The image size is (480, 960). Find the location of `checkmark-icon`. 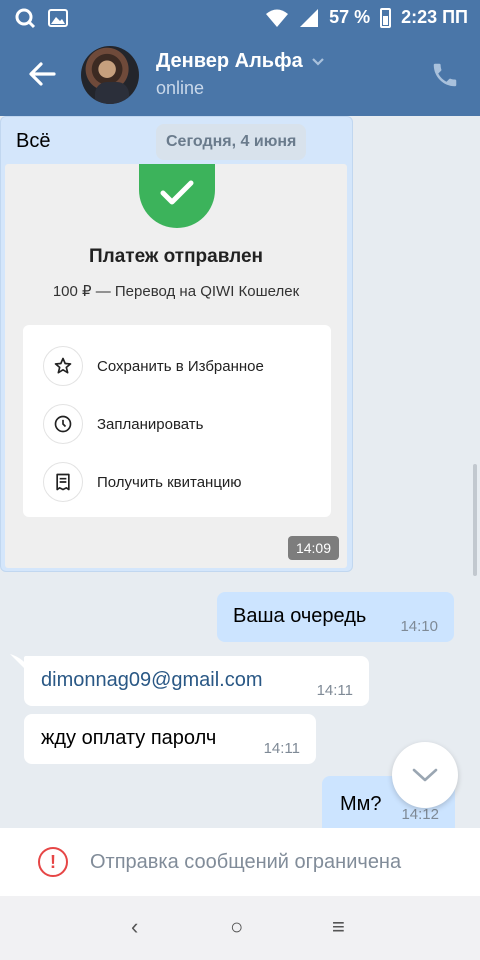

checkmark-icon is located at coordinates (177, 196).